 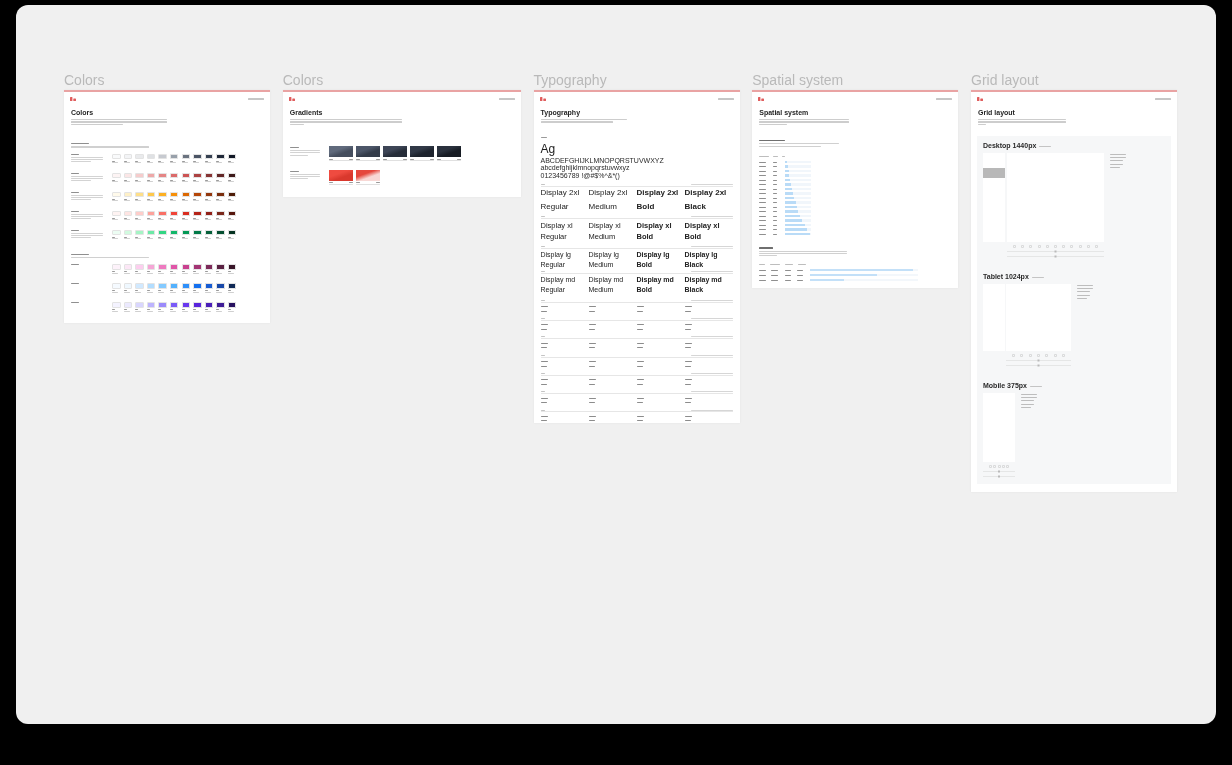 What do you see at coordinates (994, 173) in the screenshot?
I see `placeholder-block` at bounding box center [994, 173].